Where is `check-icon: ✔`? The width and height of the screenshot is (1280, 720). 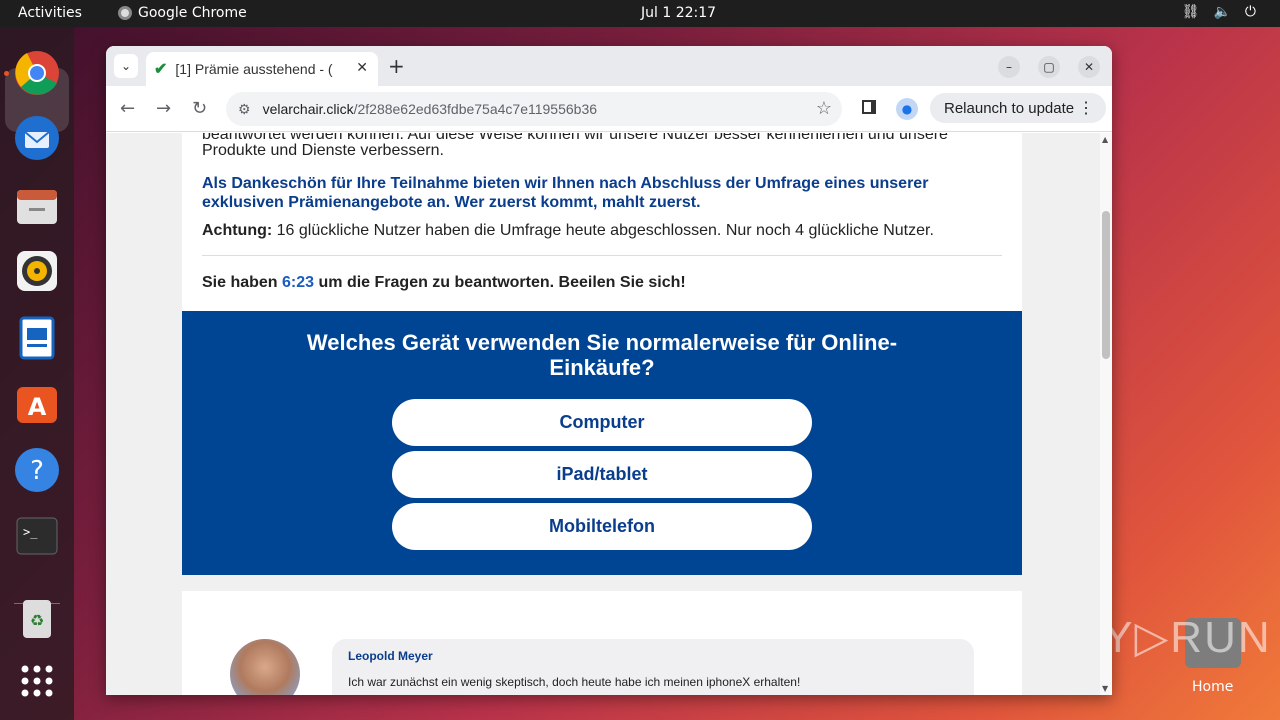
check-icon: ✔ is located at coordinates (161, 69).